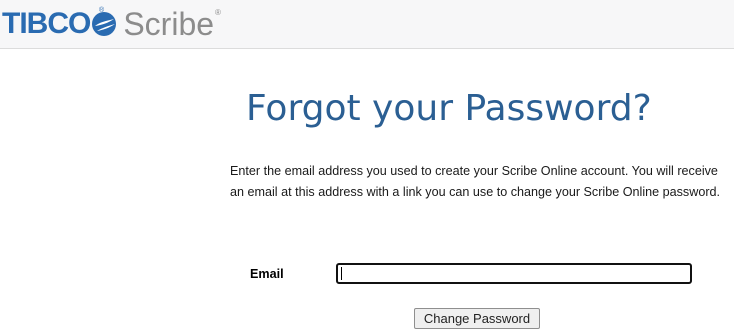 This screenshot has height=336, width=734. Describe the element at coordinates (367, 24) in the screenshot. I see `header-bar: TIBCO ® Scribe ®` at that location.